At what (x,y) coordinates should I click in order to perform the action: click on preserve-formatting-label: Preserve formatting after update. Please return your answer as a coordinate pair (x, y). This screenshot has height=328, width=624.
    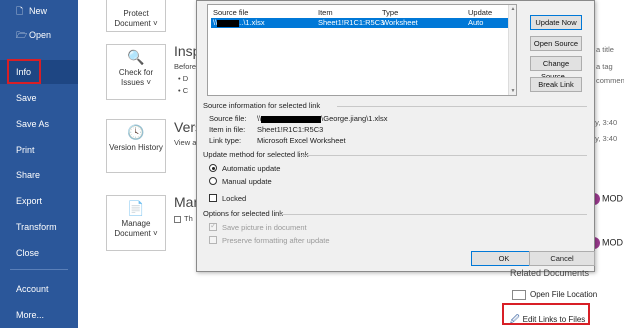
    Looking at the image, I should click on (276, 240).